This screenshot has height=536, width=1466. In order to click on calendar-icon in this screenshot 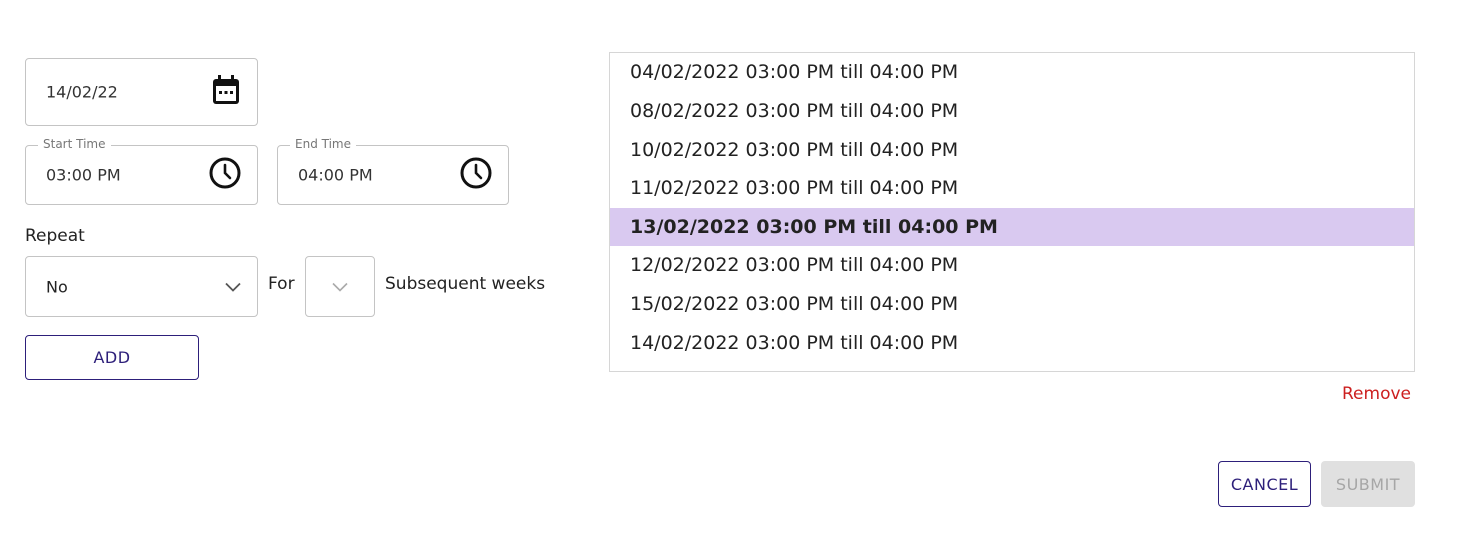, I will do `click(226, 92)`.